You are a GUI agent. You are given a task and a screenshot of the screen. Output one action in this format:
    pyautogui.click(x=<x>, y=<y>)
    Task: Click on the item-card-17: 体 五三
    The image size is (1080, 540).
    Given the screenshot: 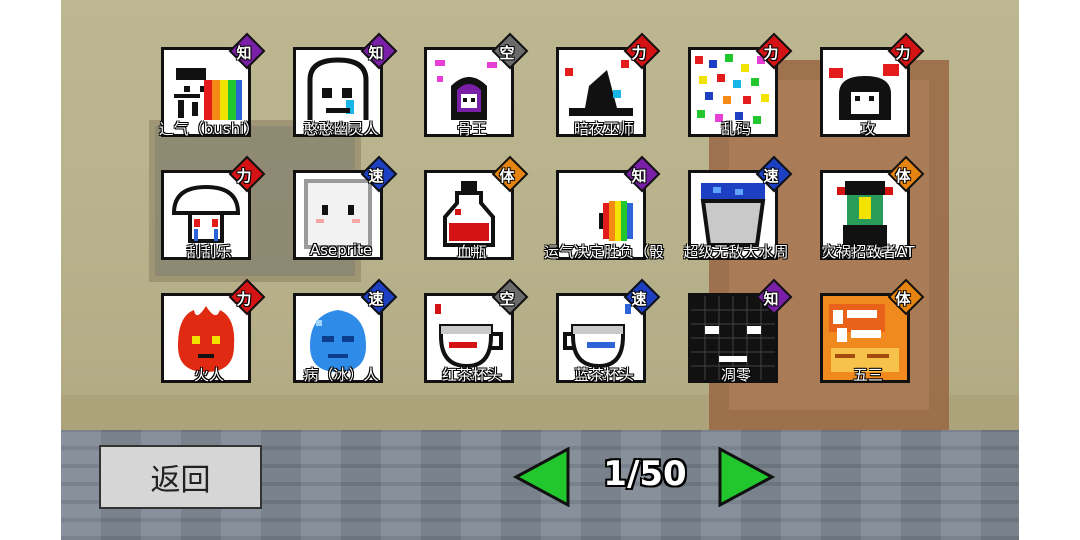 What is the action you would take?
    pyautogui.click(x=872, y=331)
    